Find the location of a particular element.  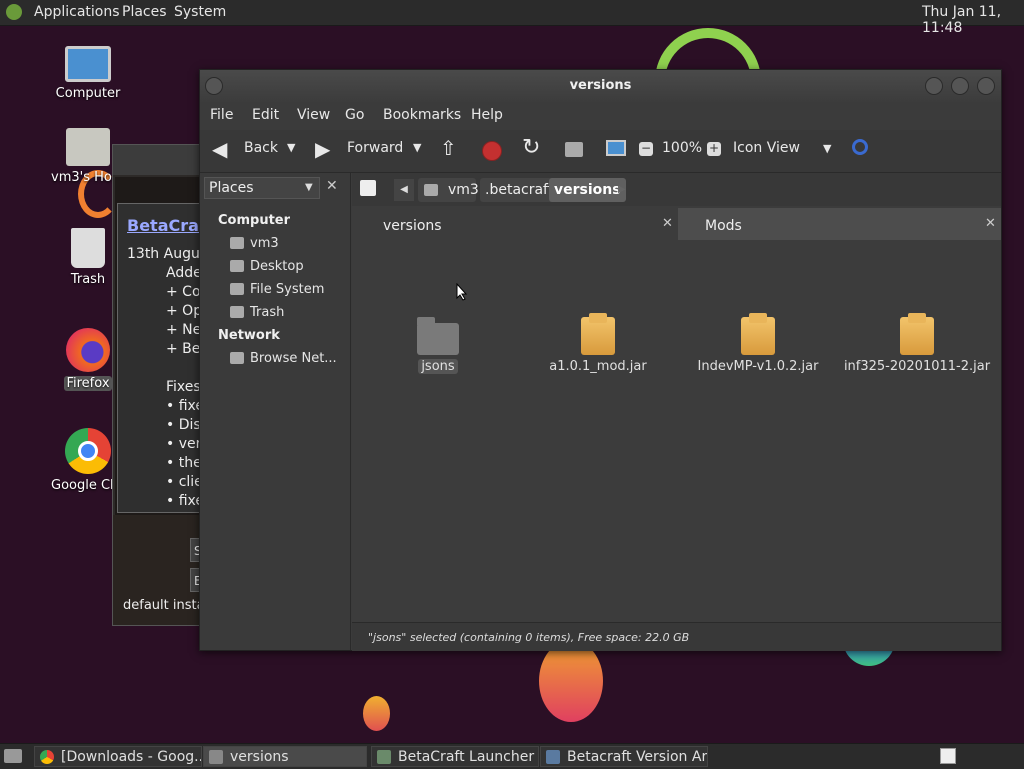

home-folder-icon is located at coordinates (88, 147).